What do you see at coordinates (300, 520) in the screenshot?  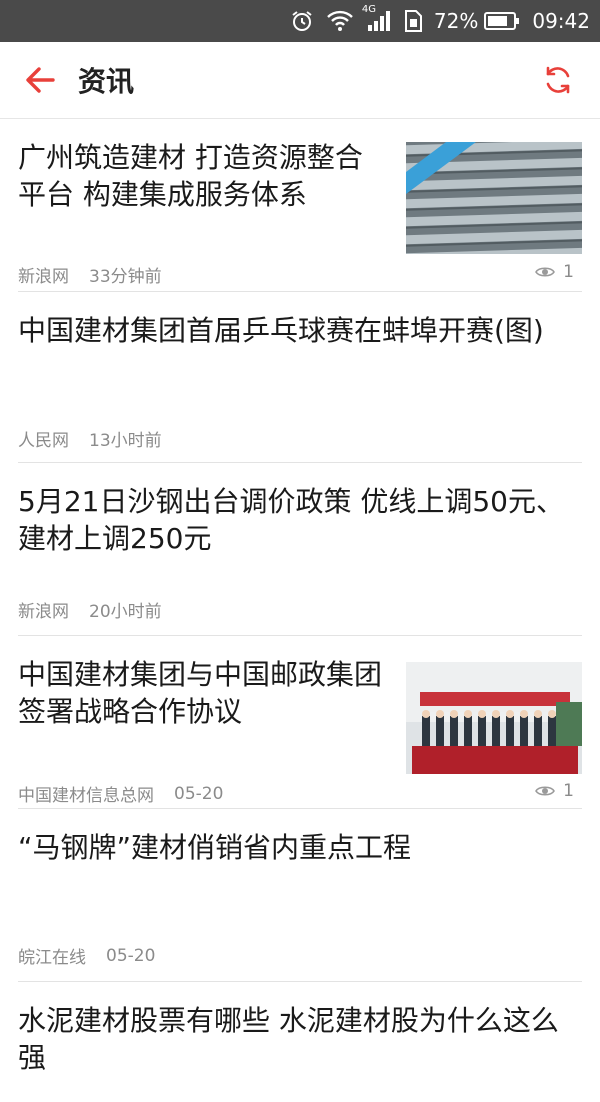 I see `news-headline: 5月21日沙钢出台调价政策 优线上调50元、建材上调250元` at bounding box center [300, 520].